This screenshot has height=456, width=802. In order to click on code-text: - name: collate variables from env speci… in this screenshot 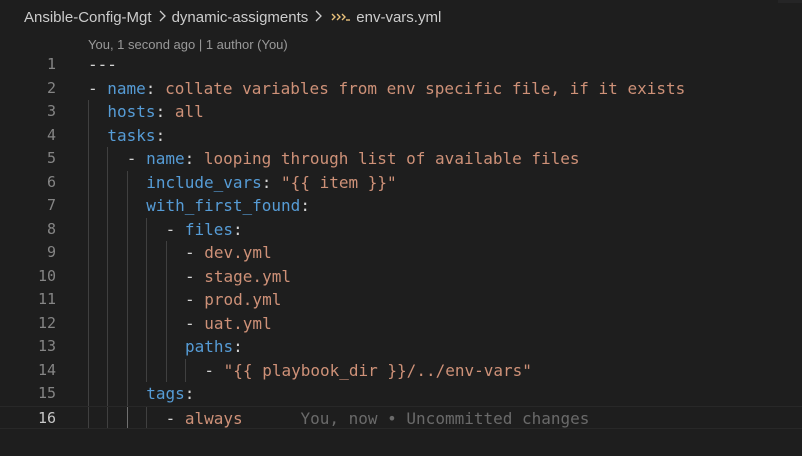, I will do `click(386, 89)`.